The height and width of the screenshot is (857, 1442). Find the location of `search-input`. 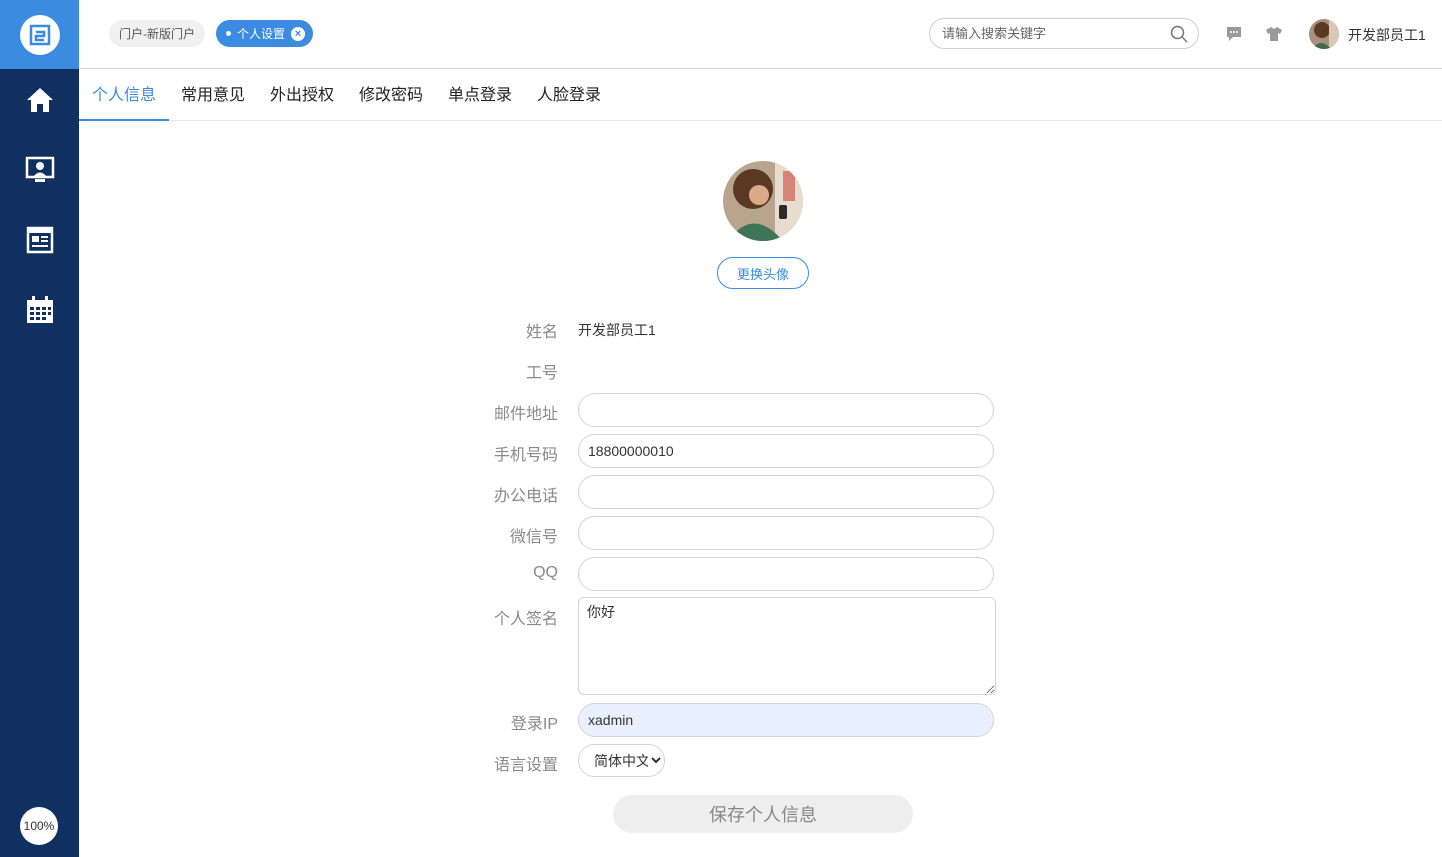

search-input is located at coordinates (1052, 33).